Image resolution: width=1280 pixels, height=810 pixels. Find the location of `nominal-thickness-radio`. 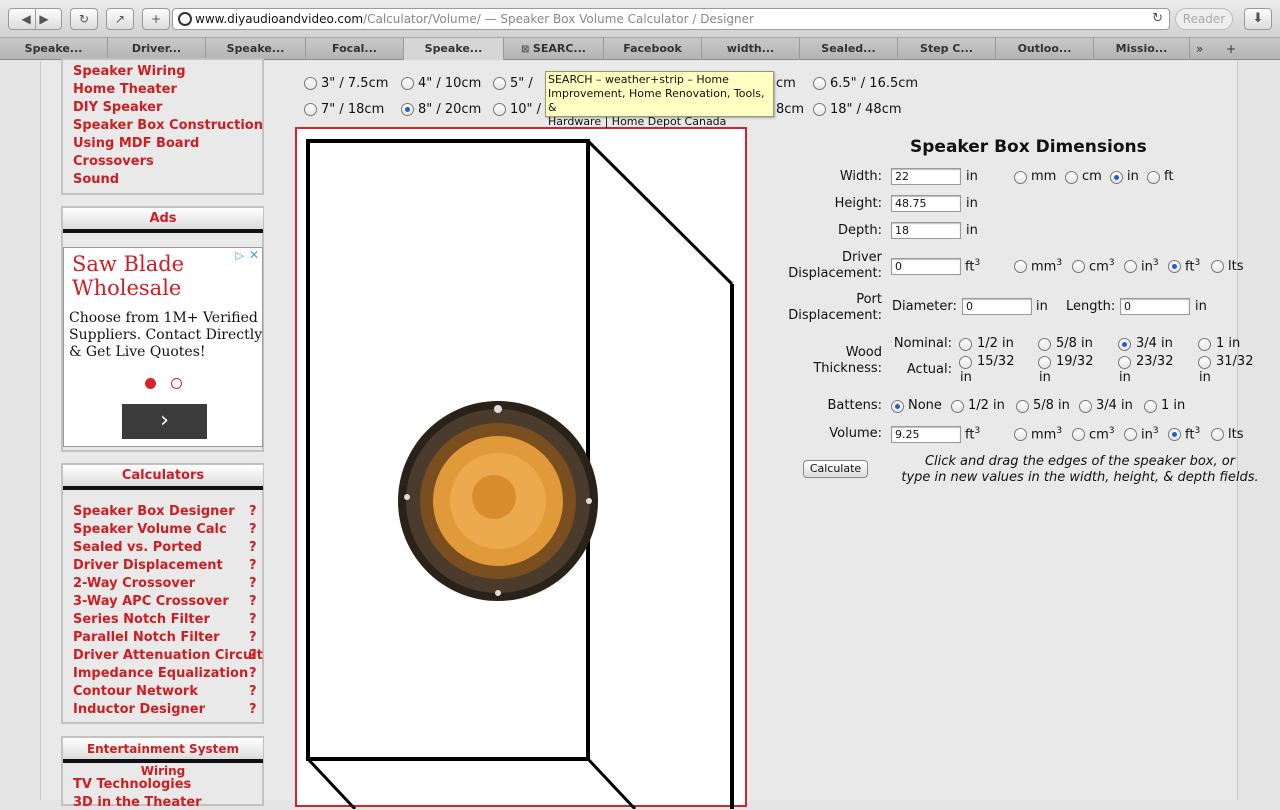

nominal-thickness-radio is located at coordinates (1044, 344).